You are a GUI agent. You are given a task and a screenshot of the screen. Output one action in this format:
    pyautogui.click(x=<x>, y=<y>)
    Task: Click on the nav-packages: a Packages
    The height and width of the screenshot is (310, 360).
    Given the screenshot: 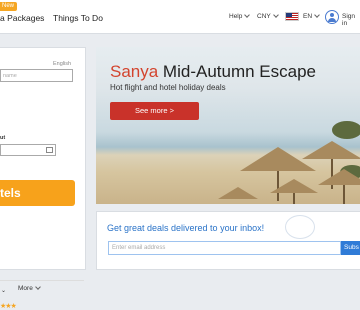 What is the action you would take?
    pyautogui.click(x=22, y=18)
    